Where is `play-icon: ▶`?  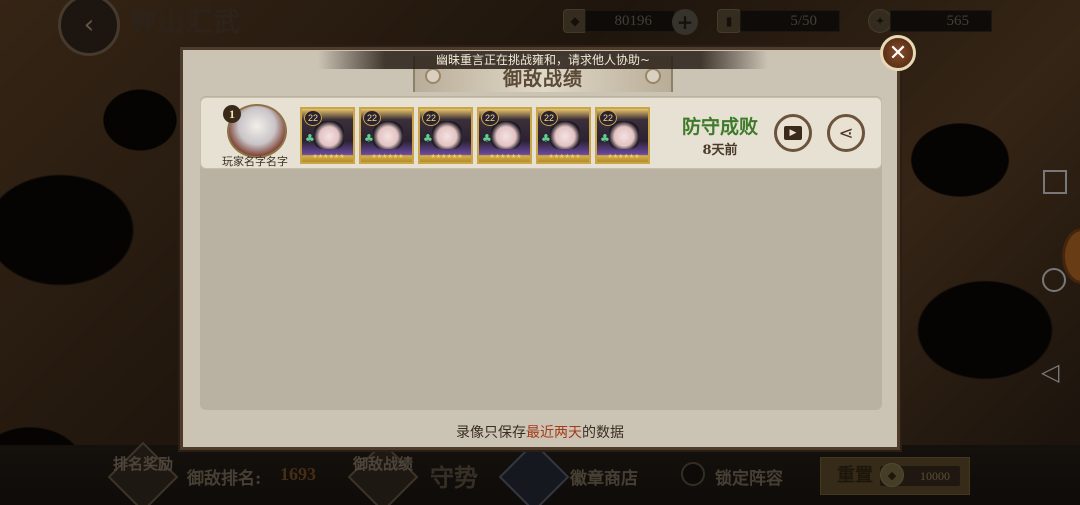
play-icon: ▶ is located at coordinates (793, 133).